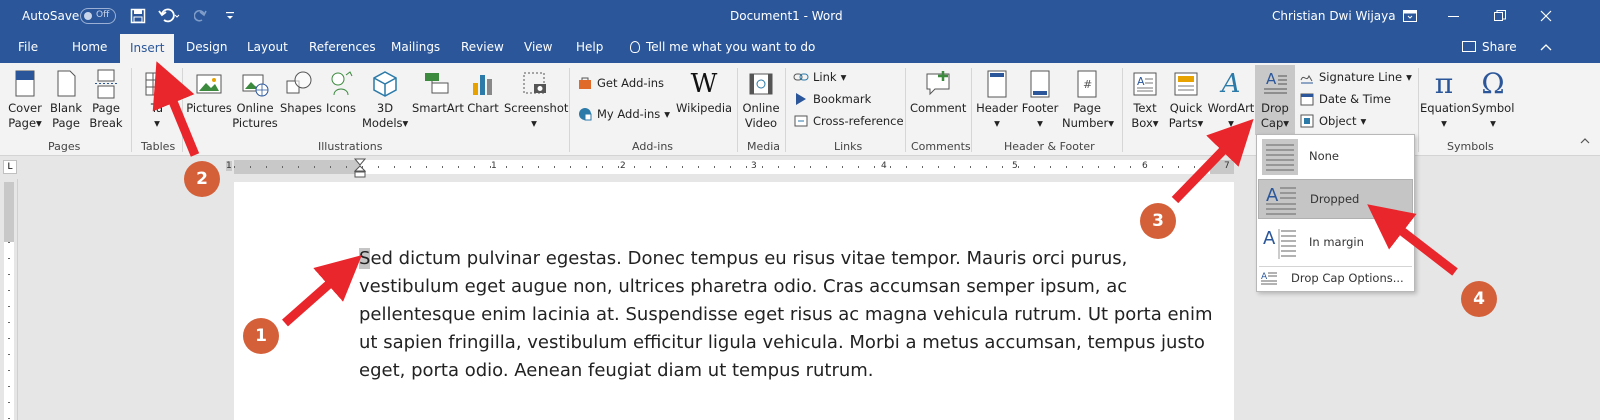 The height and width of the screenshot is (420, 1600). What do you see at coordinates (202, 179) in the screenshot?
I see `callout-badge-2: 2` at bounding box center [202, 179].